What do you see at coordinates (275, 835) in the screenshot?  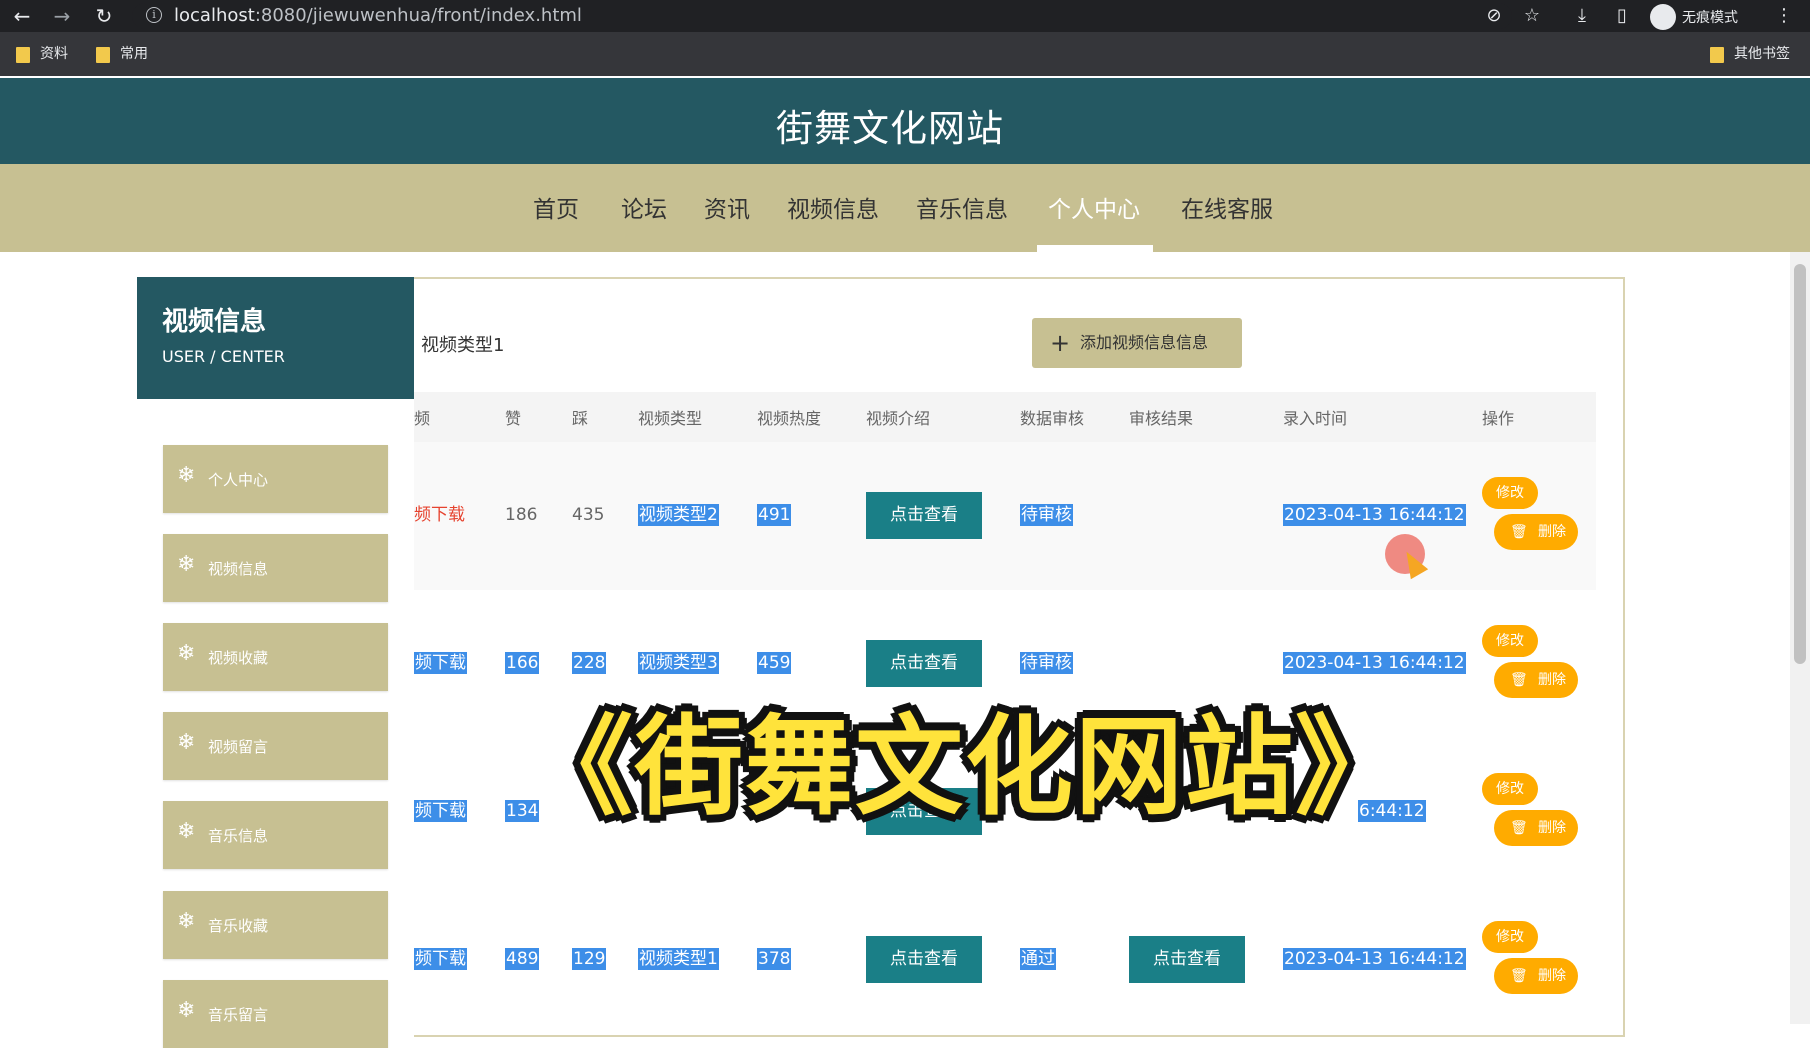 I see `sidebar-item-music-info: ❄ 音乐信息` at bounding box center [275, 835].